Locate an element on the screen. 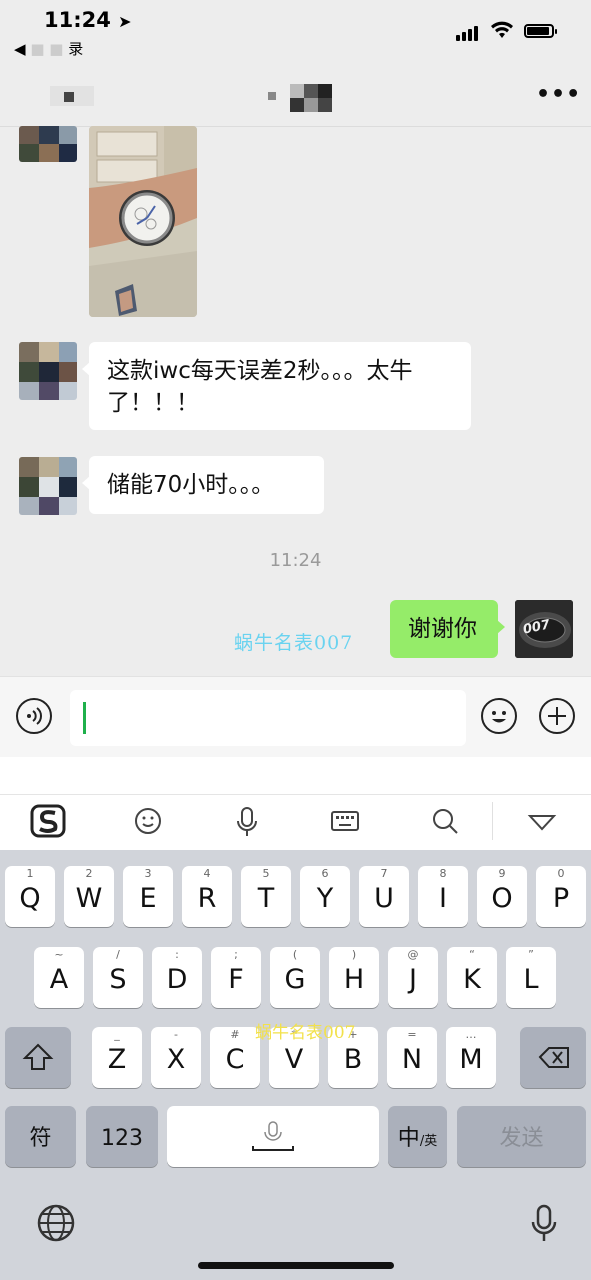  key-p: 0P is located at coordinates (561, 896).